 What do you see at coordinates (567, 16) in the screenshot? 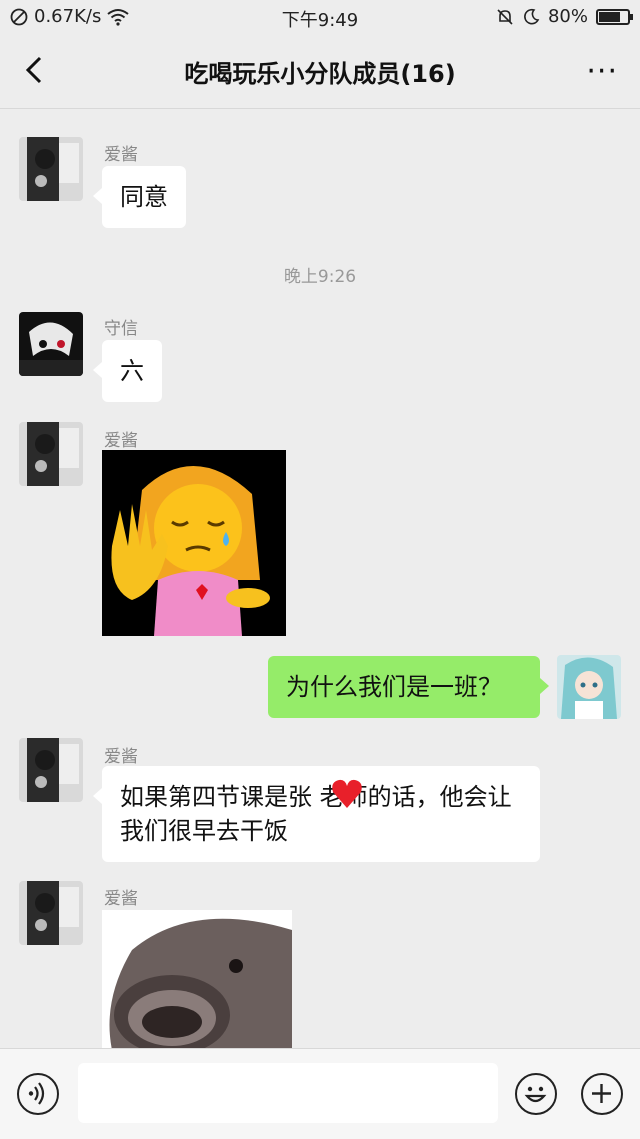
I see `battery-percent: 80%` at bounding box center [567, 16].